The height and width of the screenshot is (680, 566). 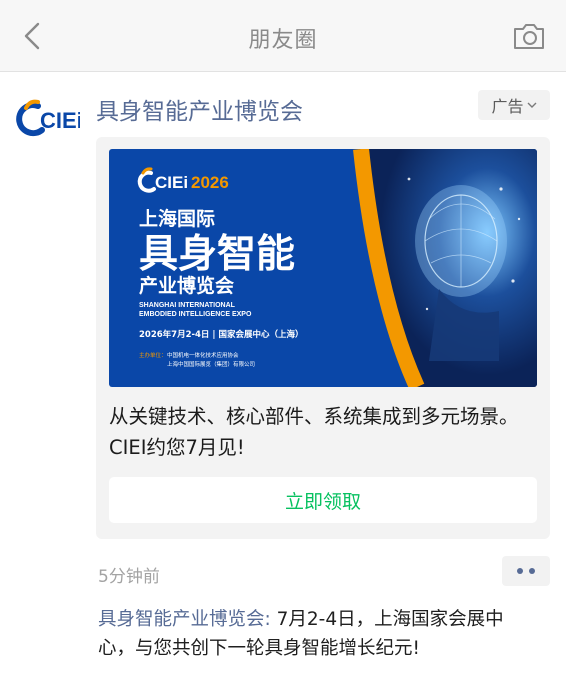 What do you see at coordinates (177, 218) in the screenshot?
I see `banner-title-line1: 上海国际` at bounding box center [177, 218].